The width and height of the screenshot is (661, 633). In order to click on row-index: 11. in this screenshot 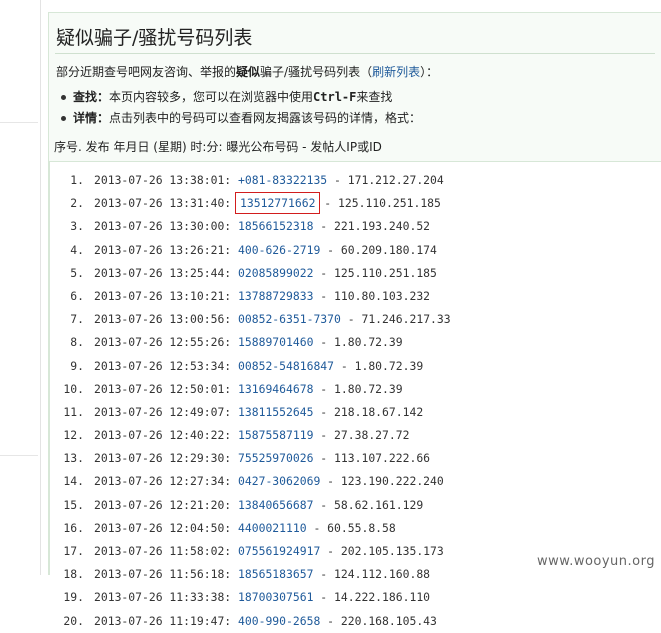, I will do `click(73, 411)`.